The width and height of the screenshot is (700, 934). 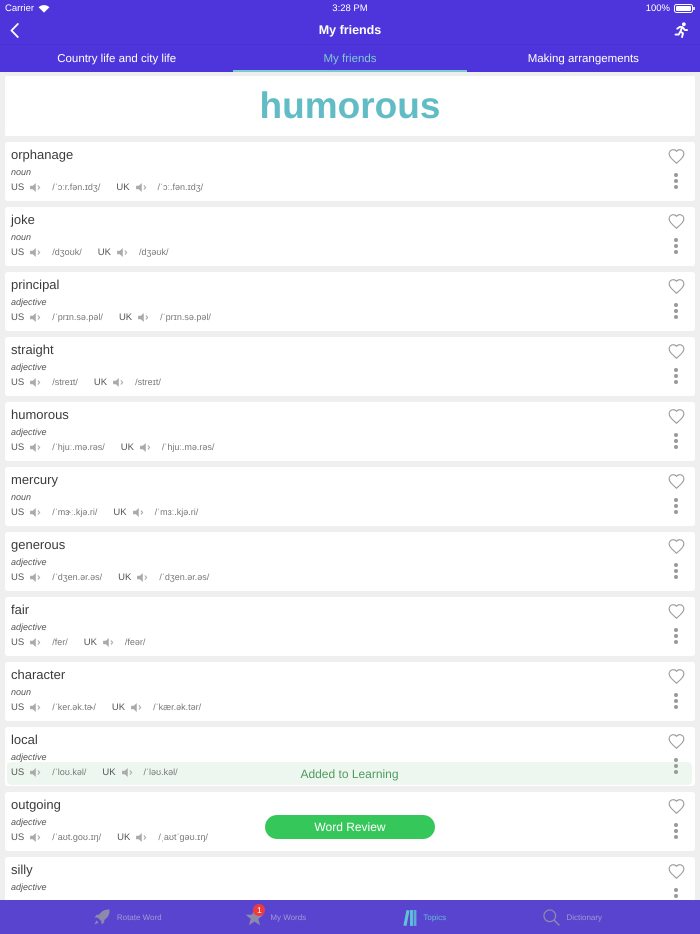 What do you see at coordinates (350, 30) in the screenshot?
I see `screen-title: My friends` at bounding box center [350, 30].